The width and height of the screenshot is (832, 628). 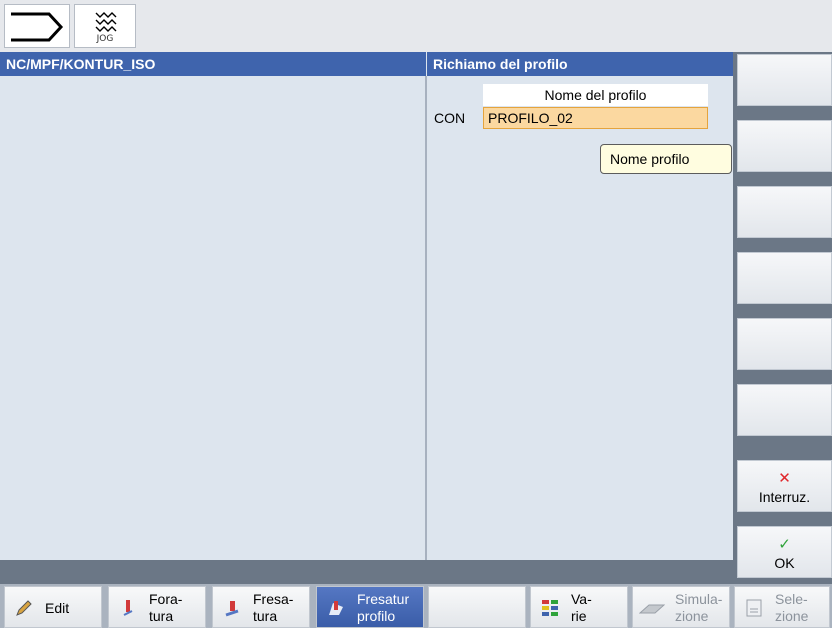 What do you see at coordinates (128, 608) in the screenshot?
I see `drill-icon` at bounding box center [128, 608].